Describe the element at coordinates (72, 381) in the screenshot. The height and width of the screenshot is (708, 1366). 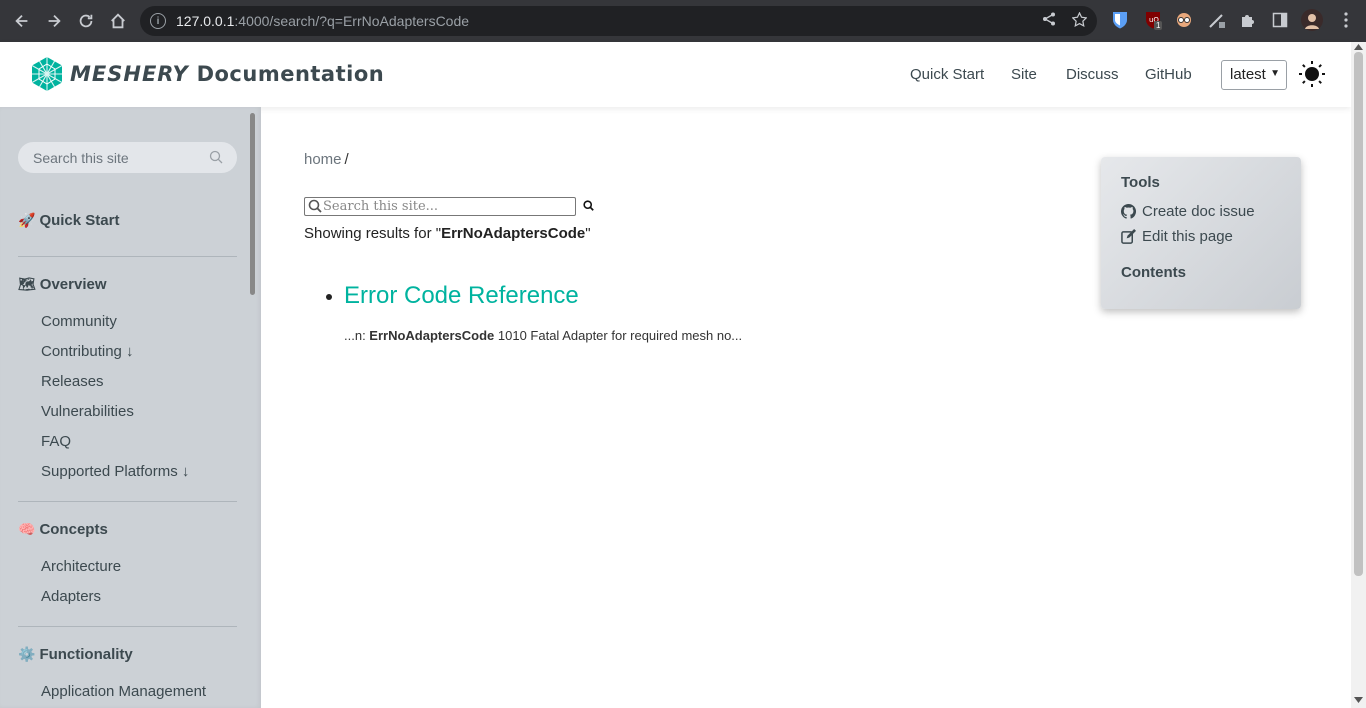
I see `sidebar-item-releases: Releases` at that location.